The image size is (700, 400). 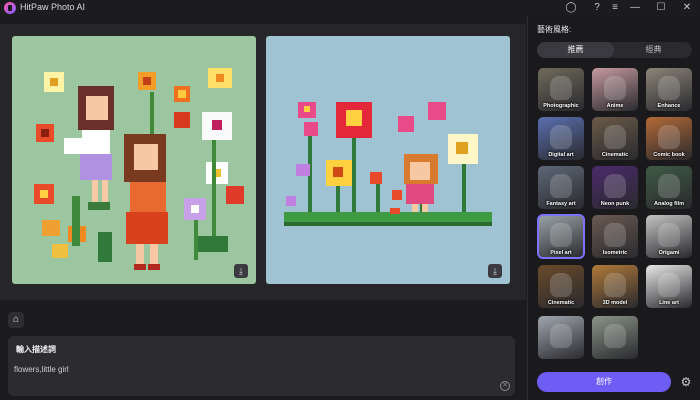 I want to click on style-card: 3D model, so click(x=615, y=286).